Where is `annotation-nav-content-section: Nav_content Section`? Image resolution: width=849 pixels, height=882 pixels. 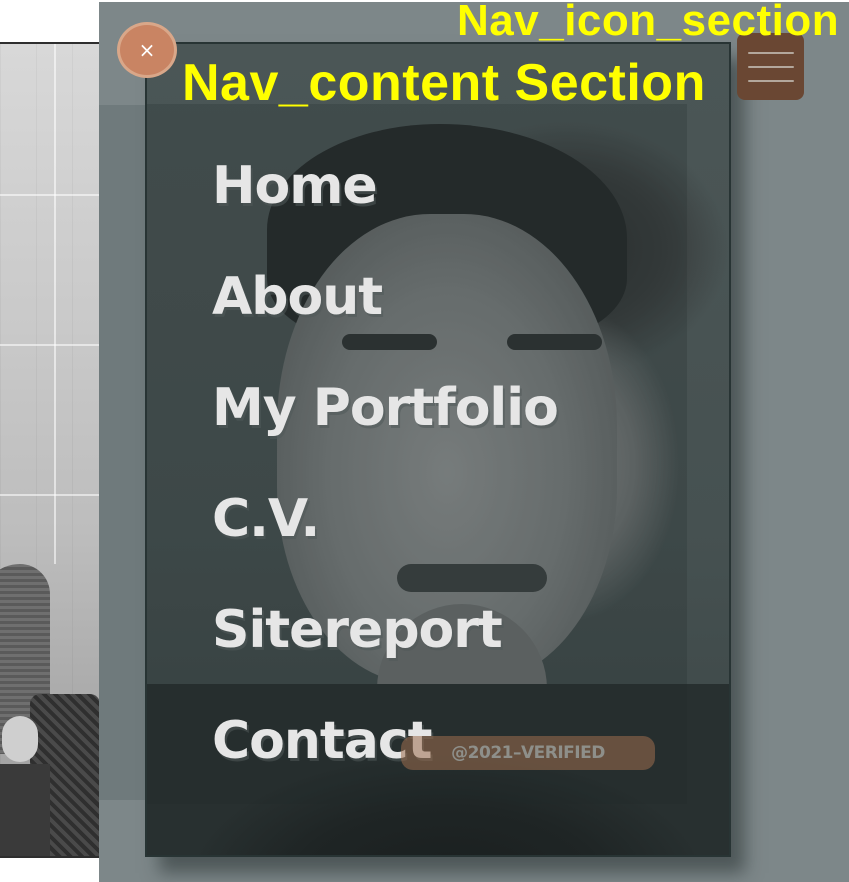
annotation-nav-content-section: Nav_content Section is located at coordinates (444, 83).